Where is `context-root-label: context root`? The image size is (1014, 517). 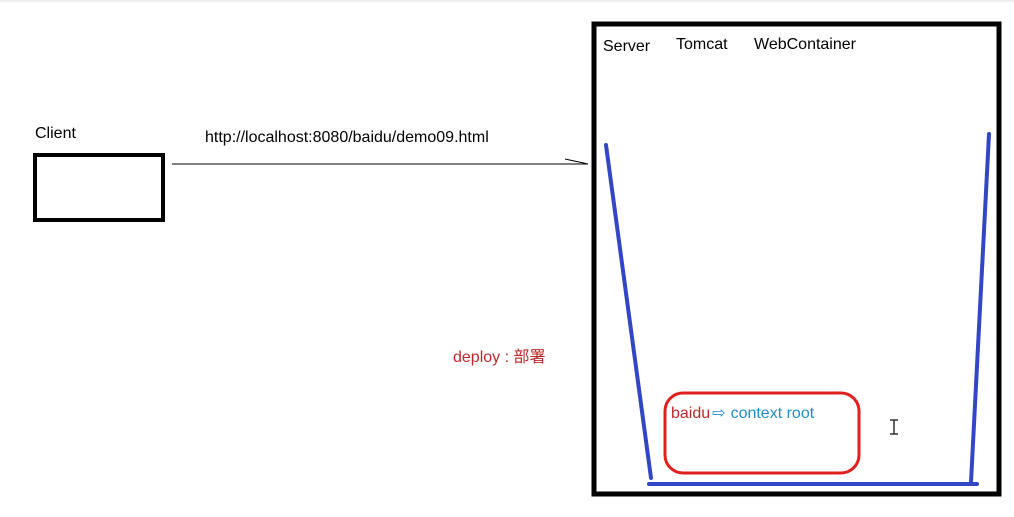 context-root-label: context root is located at coordinates (773, 413).